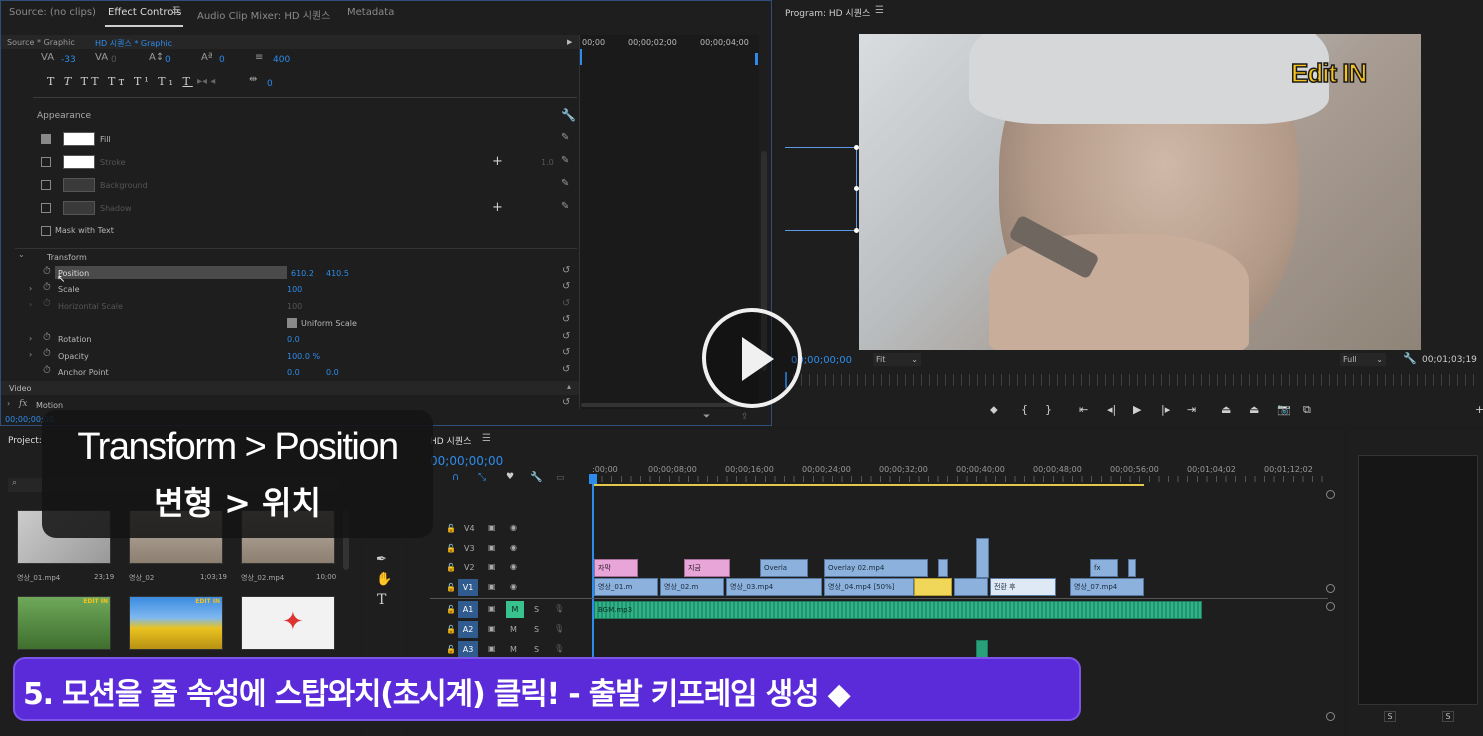 This screenshot has width=1483, height=736. I want to click on position-y: 410.5, so click(337, 273).